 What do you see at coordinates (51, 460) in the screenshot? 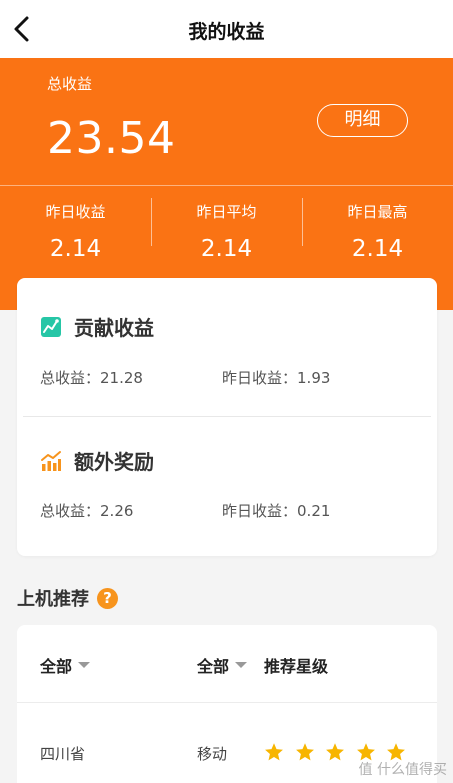
I see `bar-trend-icon` at bounding box center [51, 460].